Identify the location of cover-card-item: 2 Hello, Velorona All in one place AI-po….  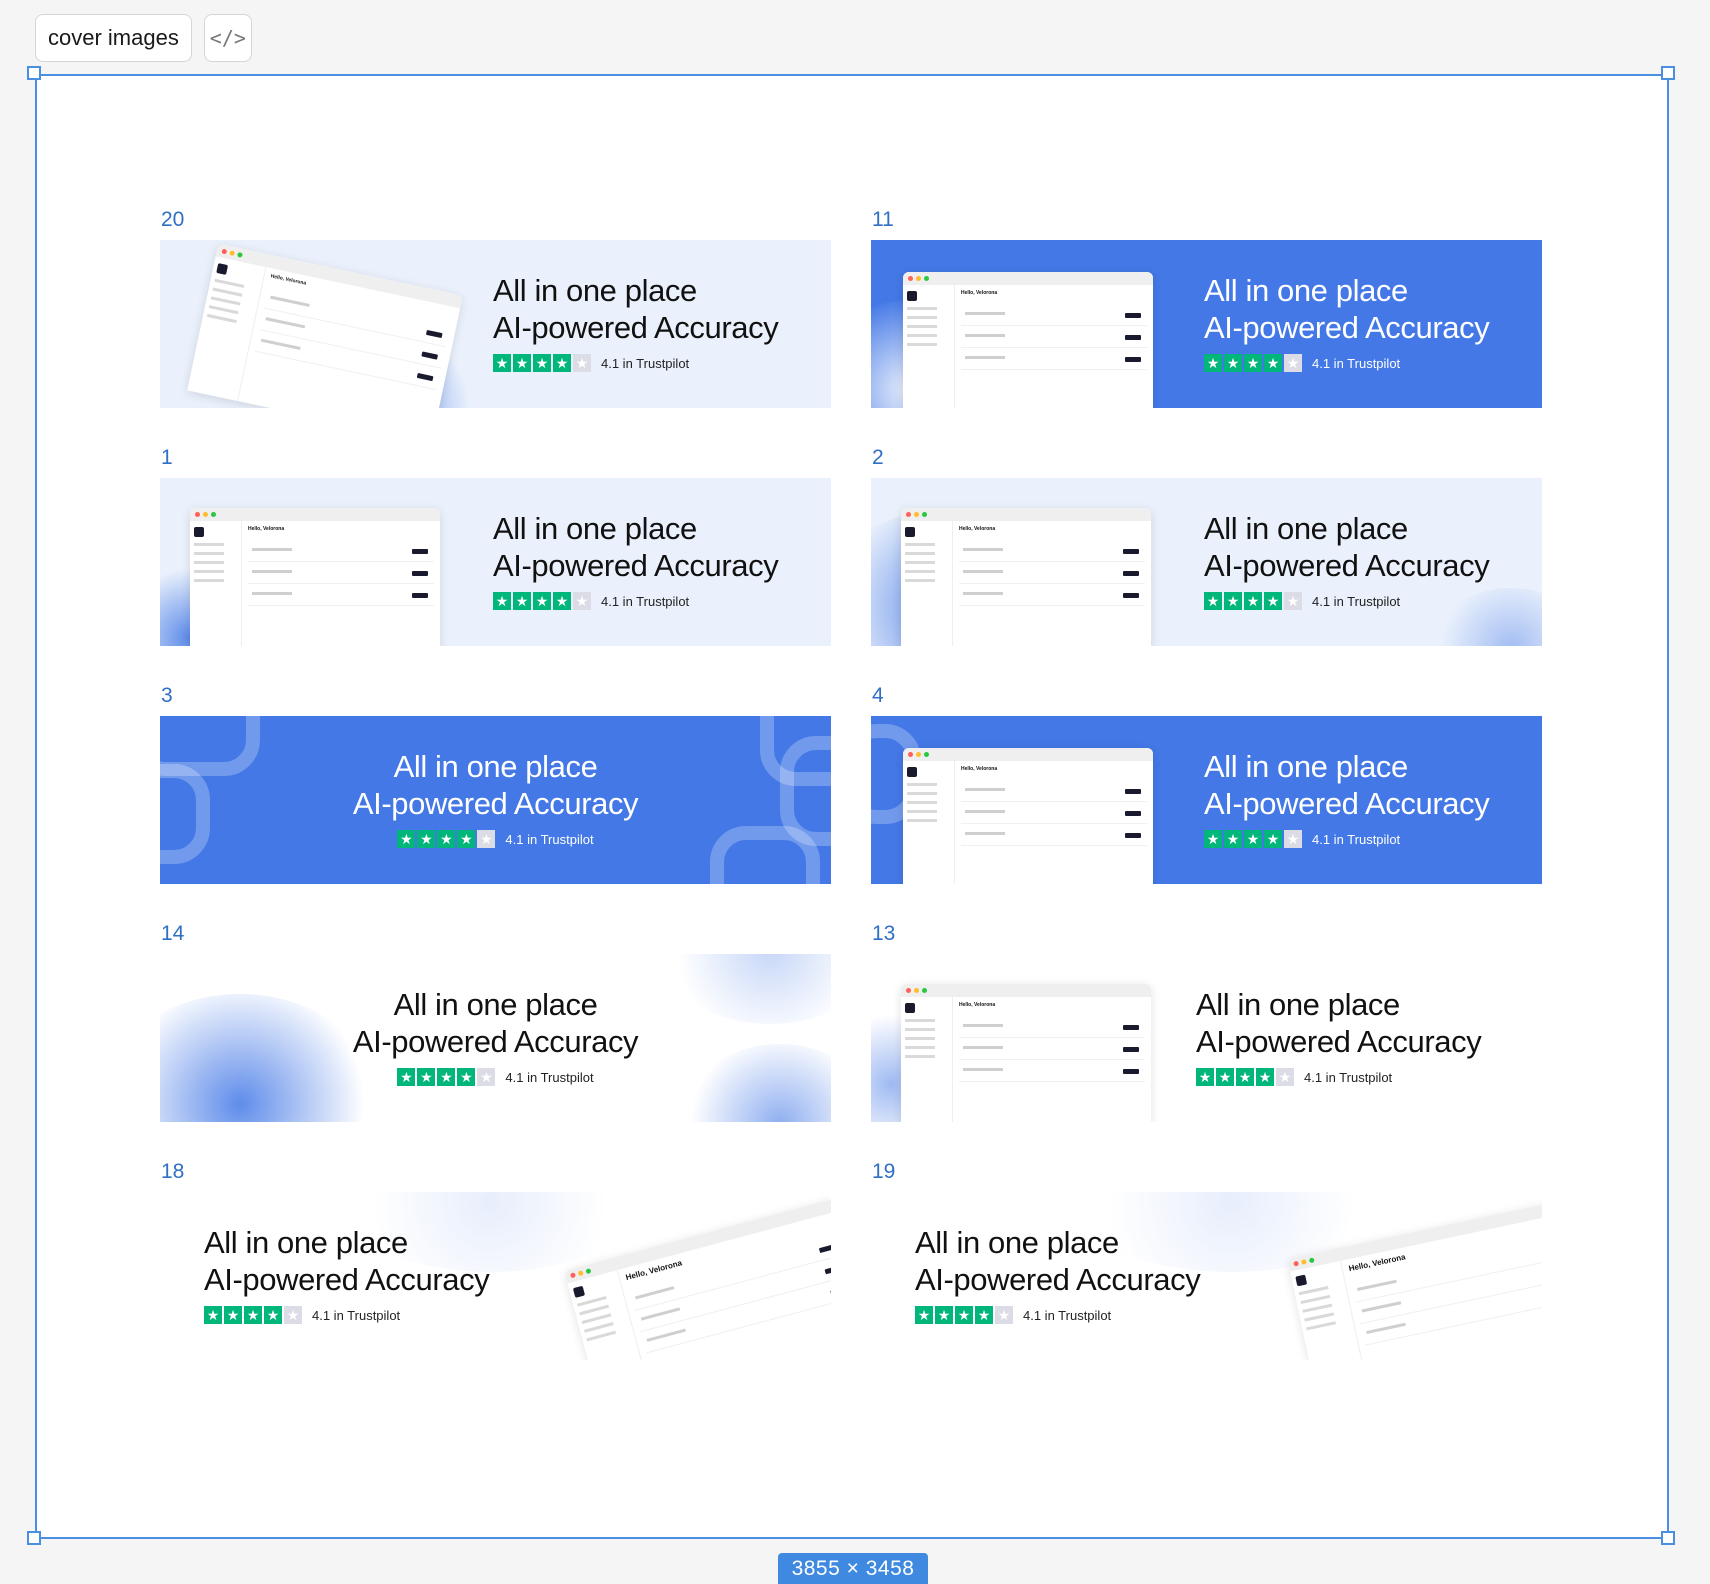
(1206, 546).